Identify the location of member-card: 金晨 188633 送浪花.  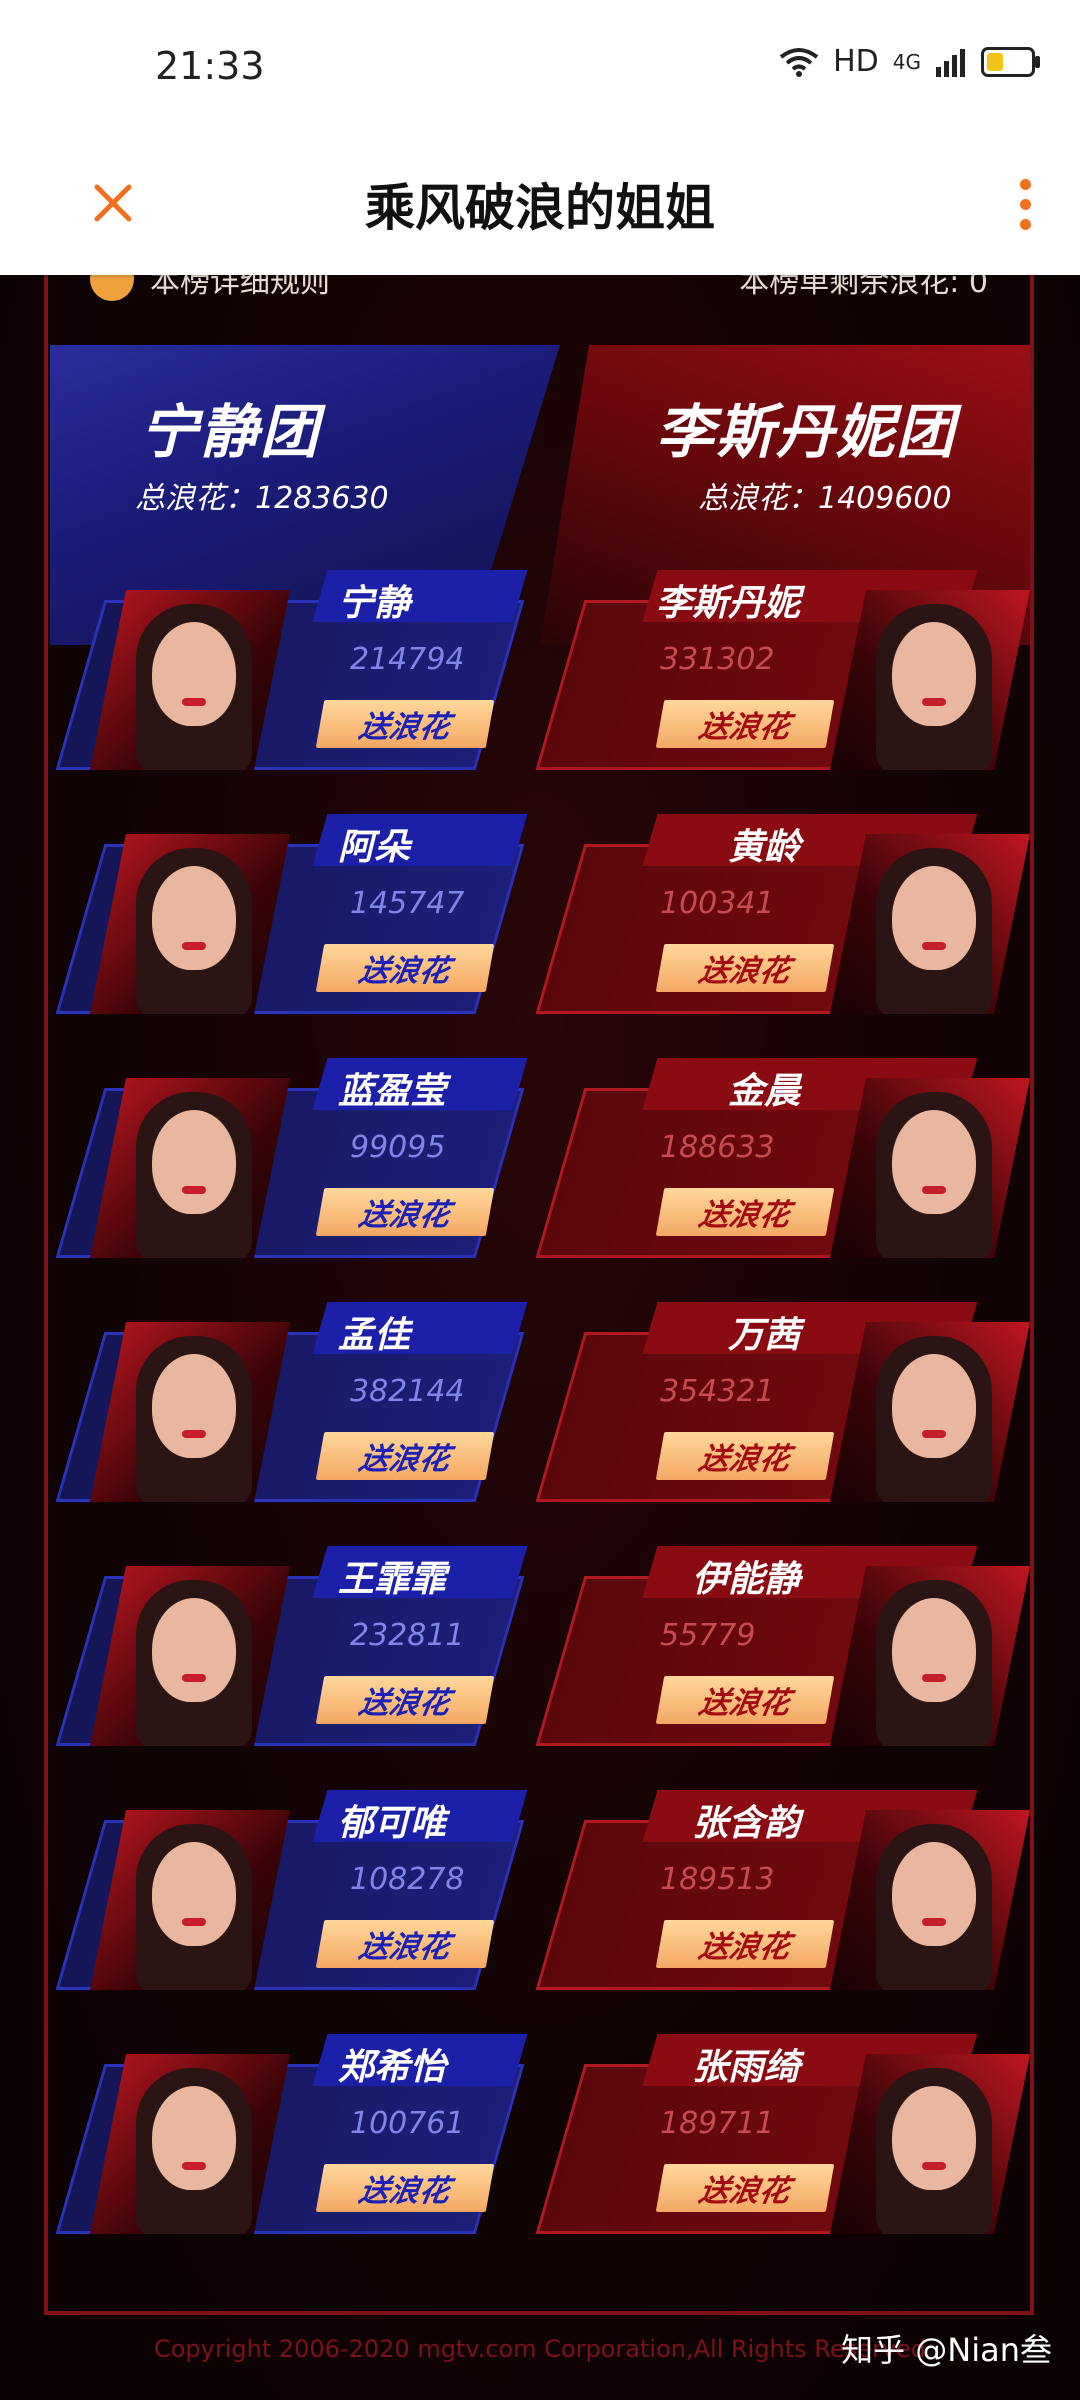
(780, 1158).